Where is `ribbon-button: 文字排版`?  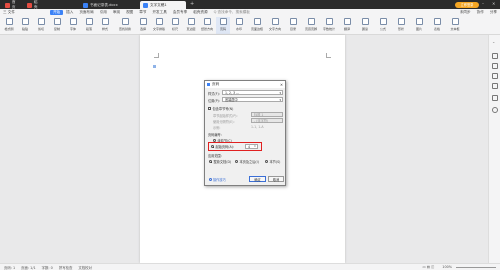
ribbon-button: 文字排版 is located at coordinates (159, 25).